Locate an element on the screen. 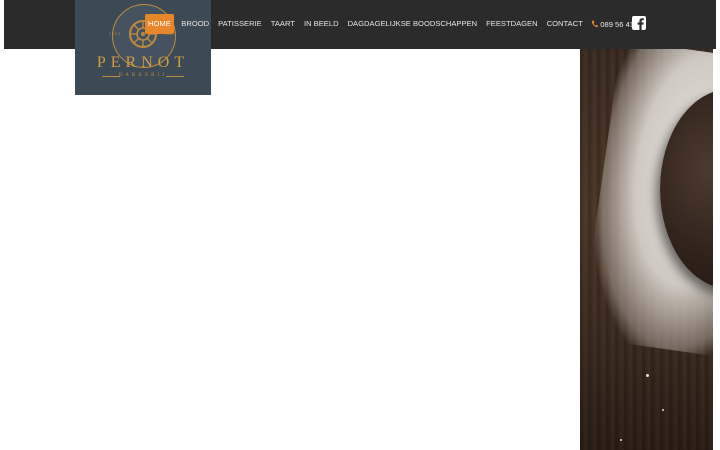 The image size is (720, 450). phone-icon is located at coordinates (595, 24).